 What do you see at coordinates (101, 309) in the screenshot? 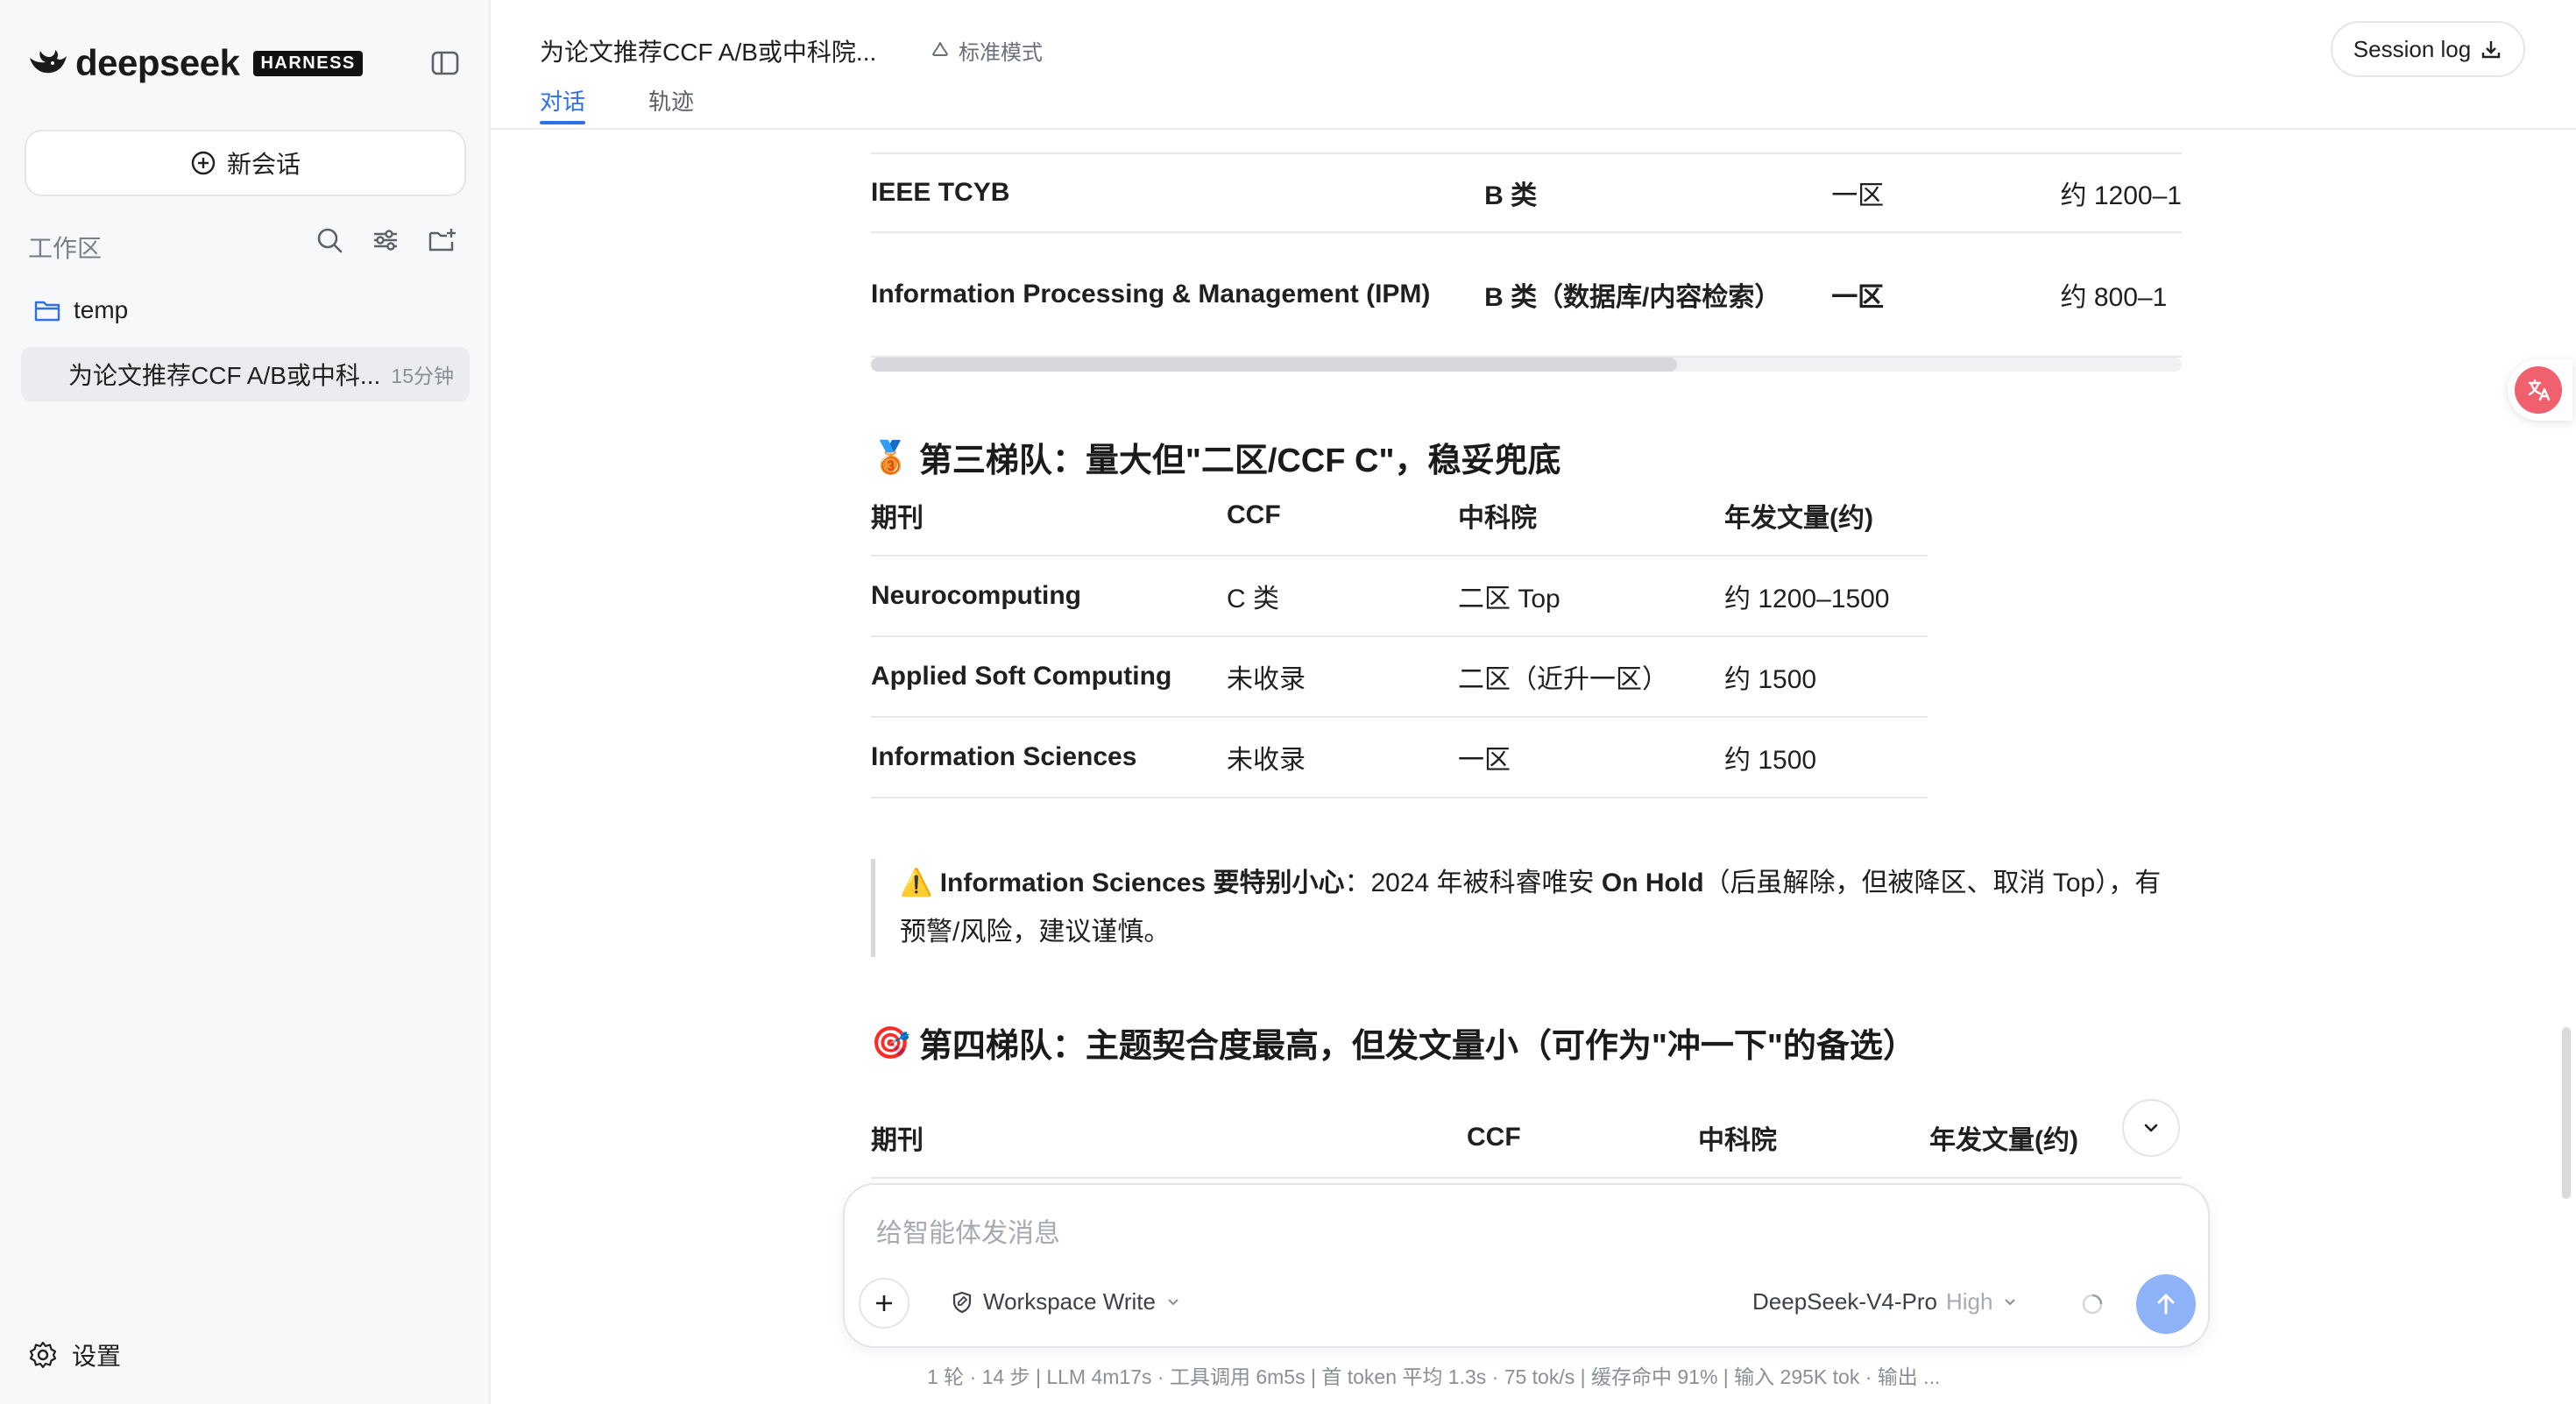
I see `folder-name: temp` at bounding box center [101, 309].